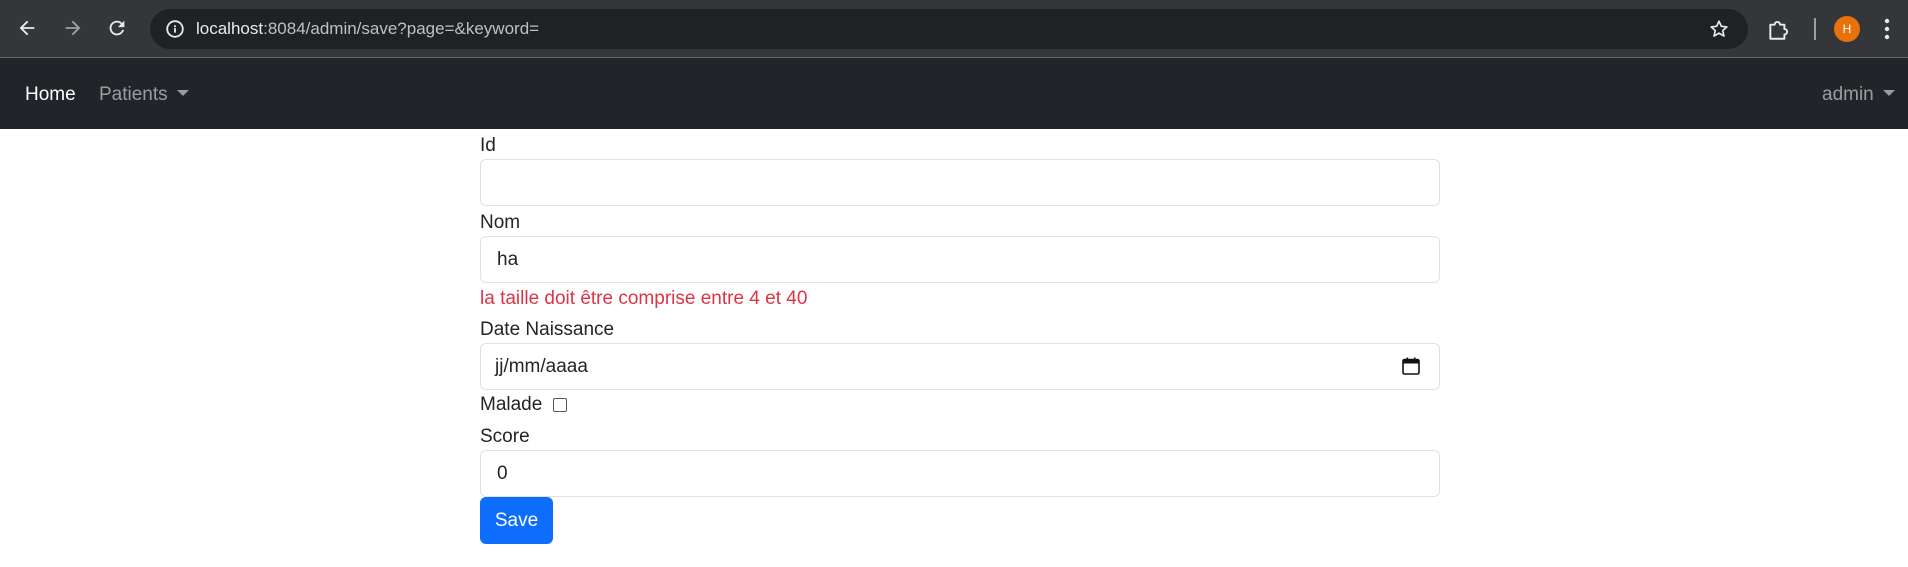 This screenshot has height=567, width=1908. I want to click on info-icon, so click(175, 29).